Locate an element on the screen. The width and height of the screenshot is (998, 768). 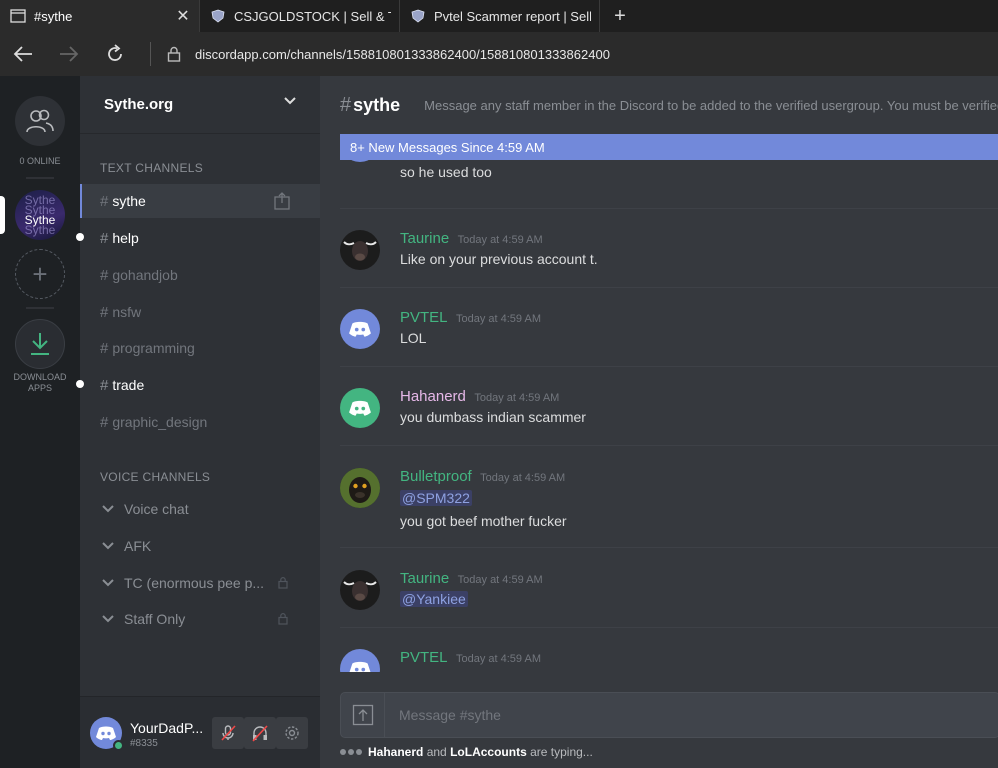
server-sythe: Sythe Sythe Sythe Sythe is located at coordinates (40, 215).